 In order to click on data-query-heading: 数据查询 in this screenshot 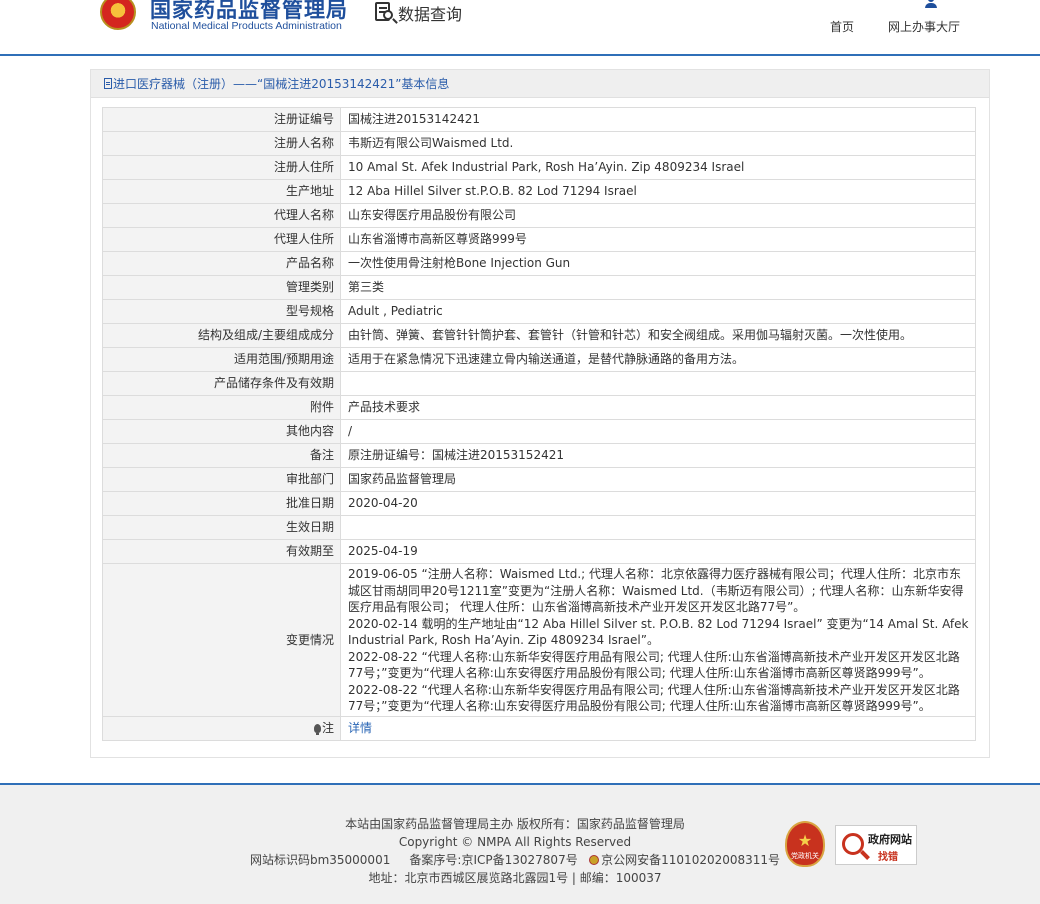, I will do `click(418, 13)`.